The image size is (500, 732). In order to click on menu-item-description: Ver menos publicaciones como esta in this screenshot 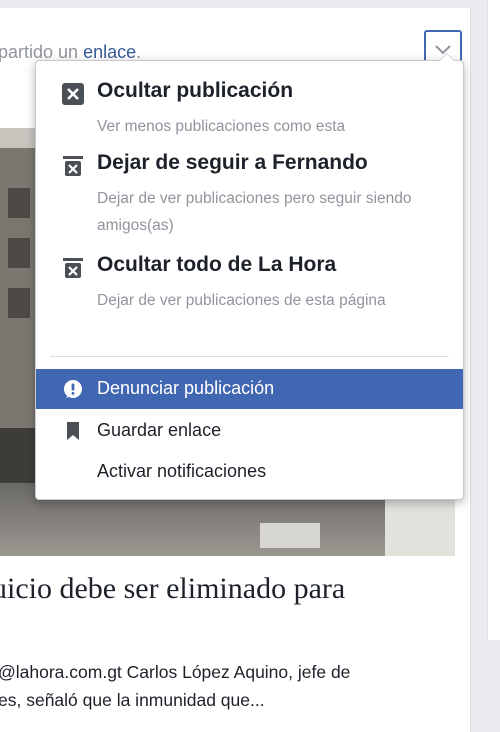, I will do `click(221, 126)`.